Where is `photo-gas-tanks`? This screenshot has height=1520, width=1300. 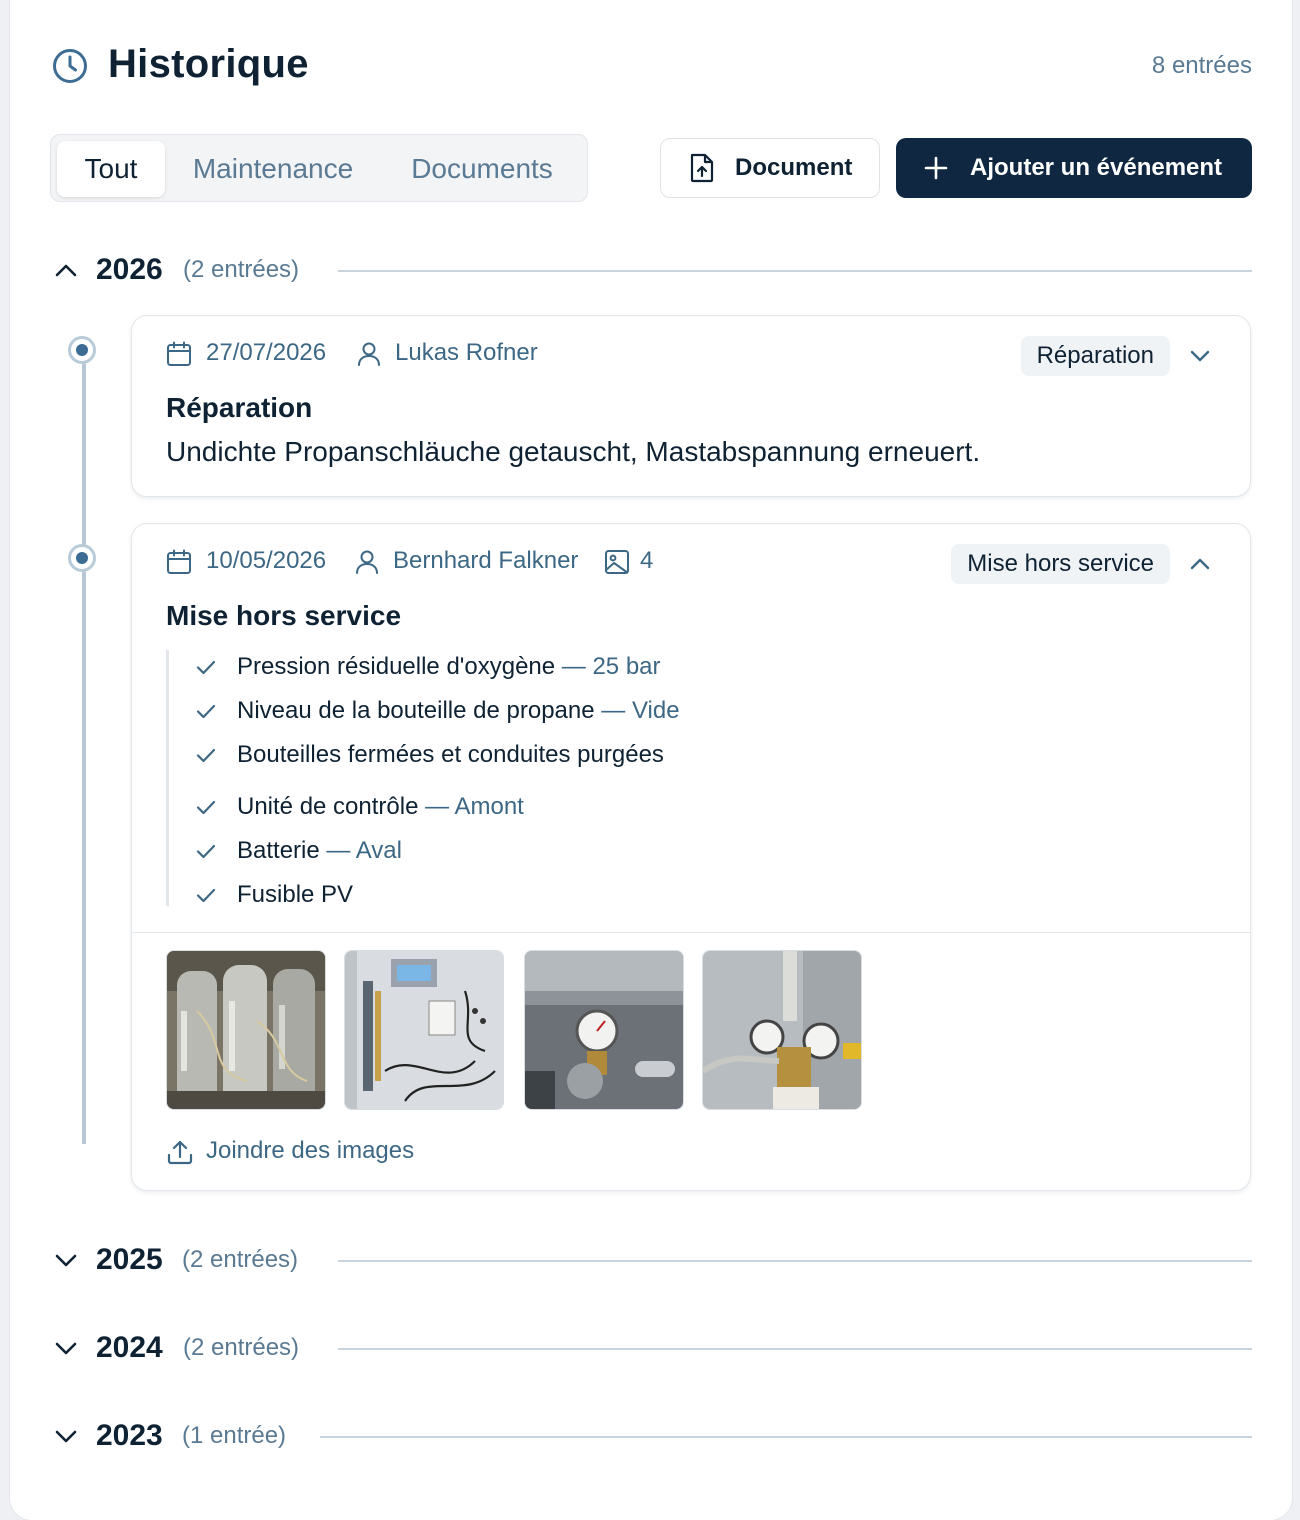
photo-gas-tanks is located at coordinates (246, 1030).